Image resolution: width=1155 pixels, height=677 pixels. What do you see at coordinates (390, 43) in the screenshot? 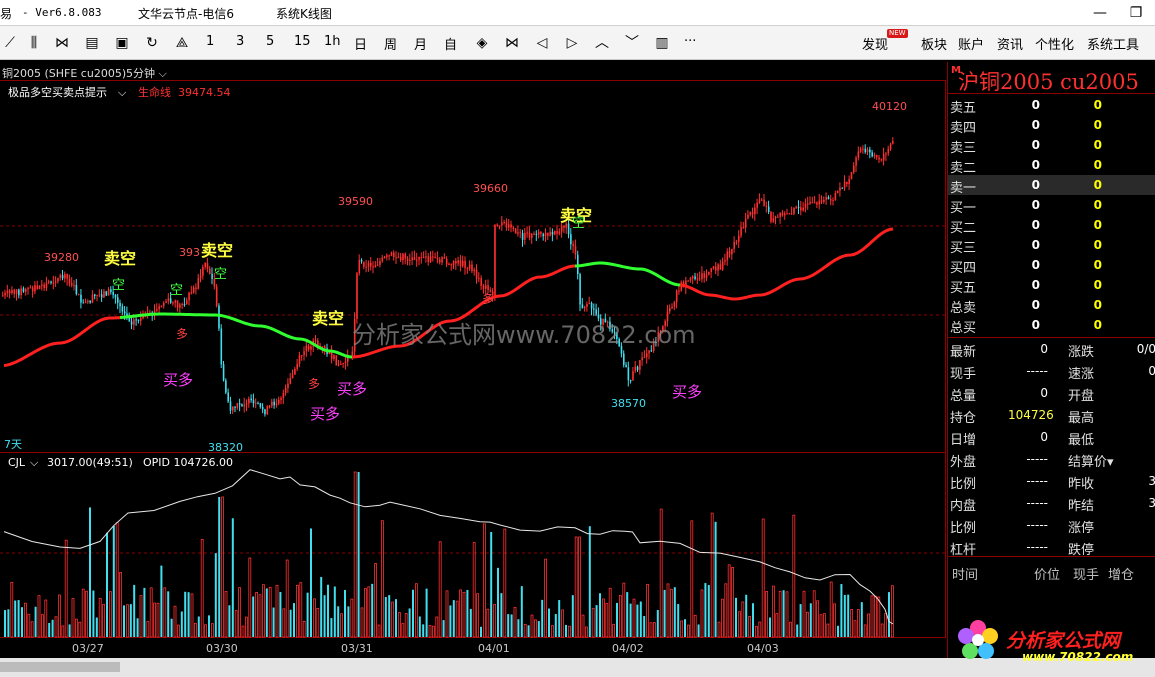
I see `period-week: 周` at bounding box center [390, 43].